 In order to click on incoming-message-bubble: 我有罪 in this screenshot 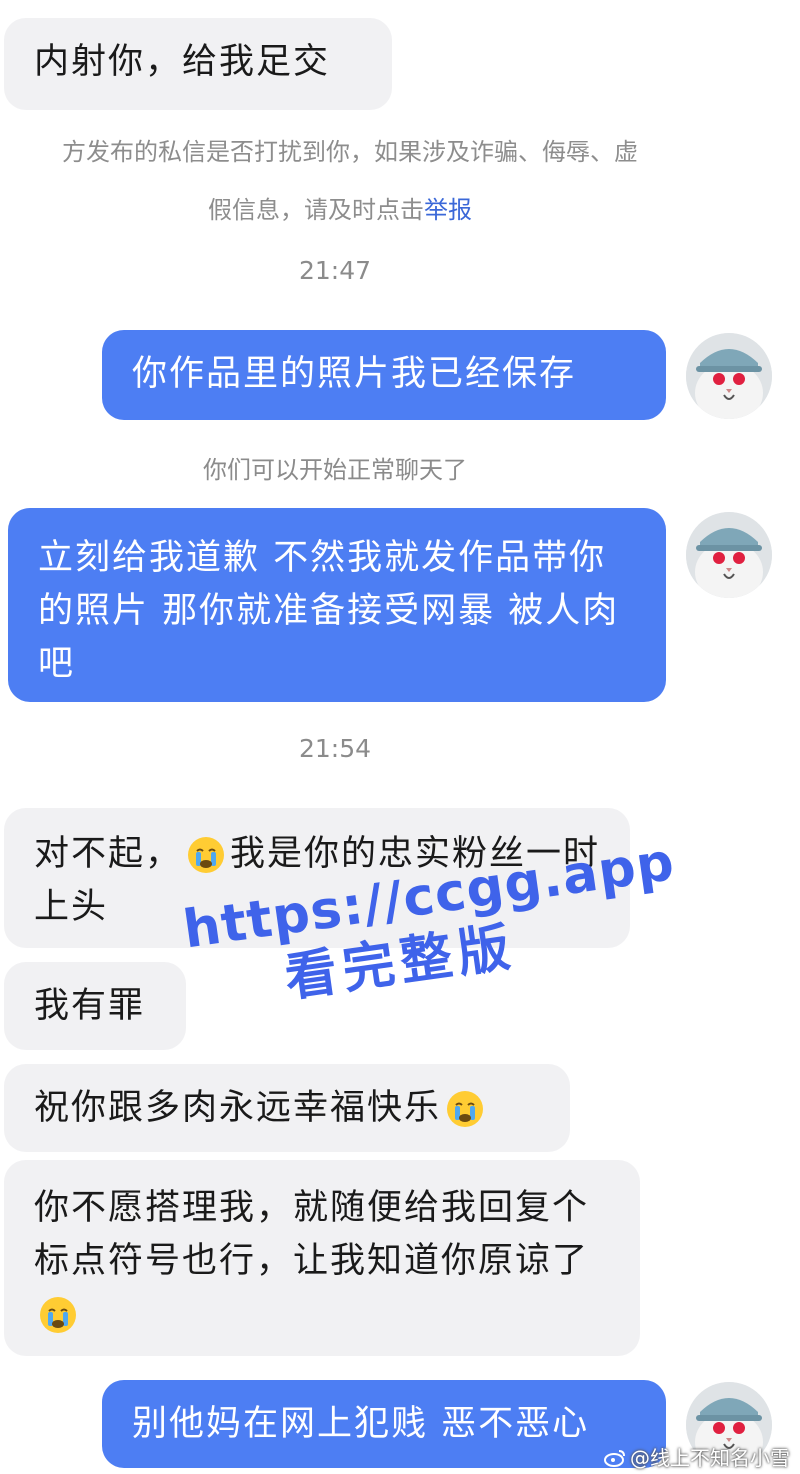, I will do `click(95, 1006)`.